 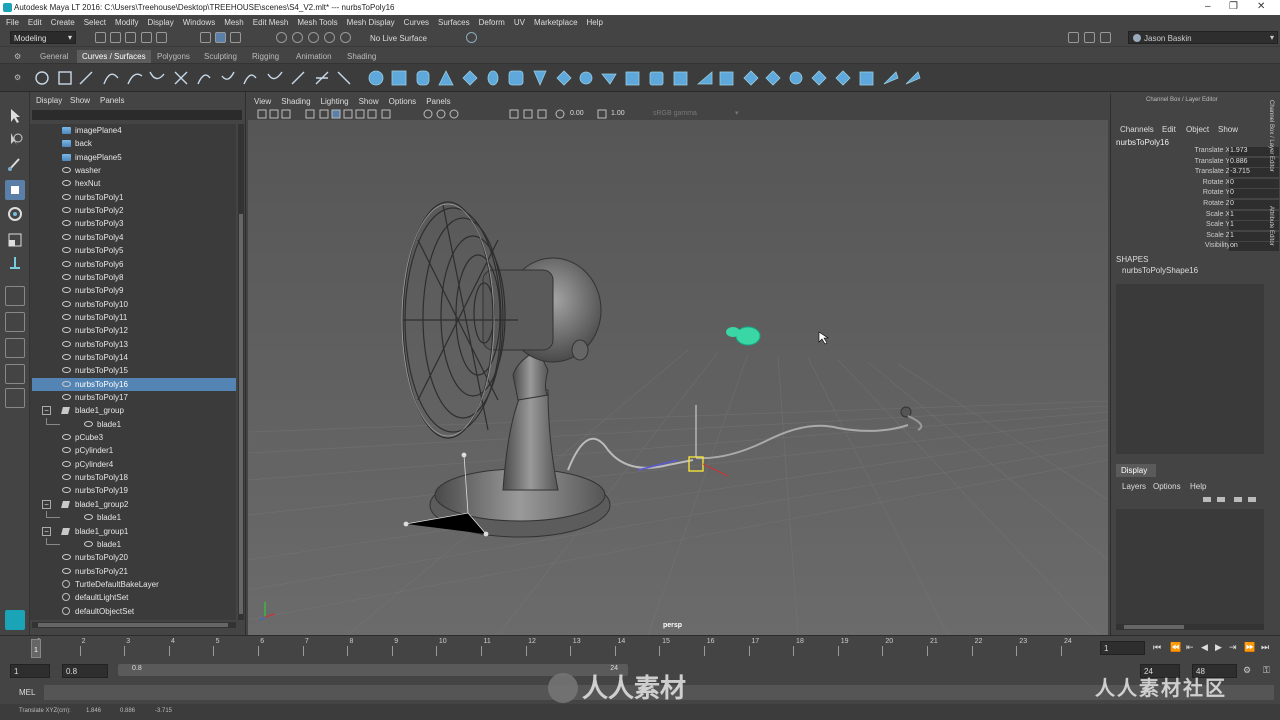 What do you see at coordinates (65, 78) in the screenshot?
I see `nurbs-square-icon` at bounding box center [65, 78].